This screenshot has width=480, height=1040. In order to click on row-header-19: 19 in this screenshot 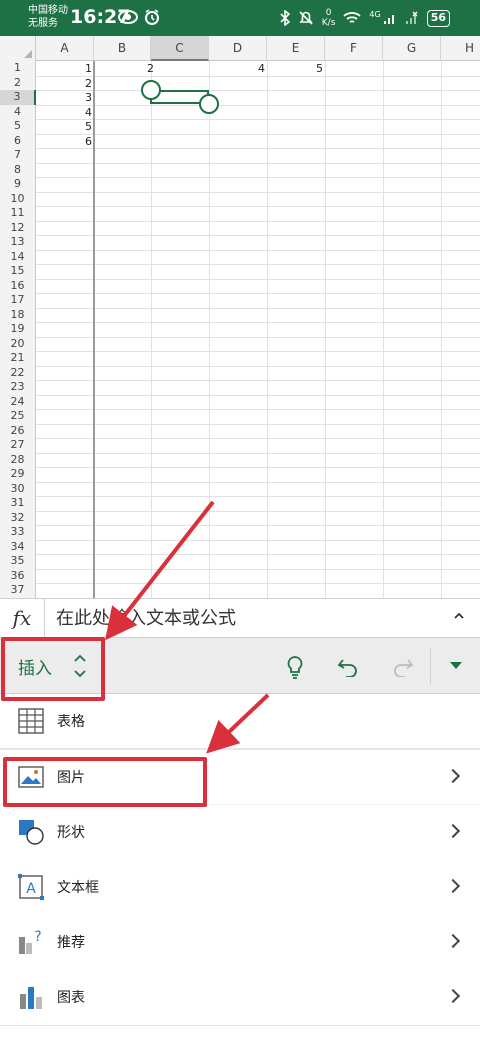, I will do `click(18, 329)`.